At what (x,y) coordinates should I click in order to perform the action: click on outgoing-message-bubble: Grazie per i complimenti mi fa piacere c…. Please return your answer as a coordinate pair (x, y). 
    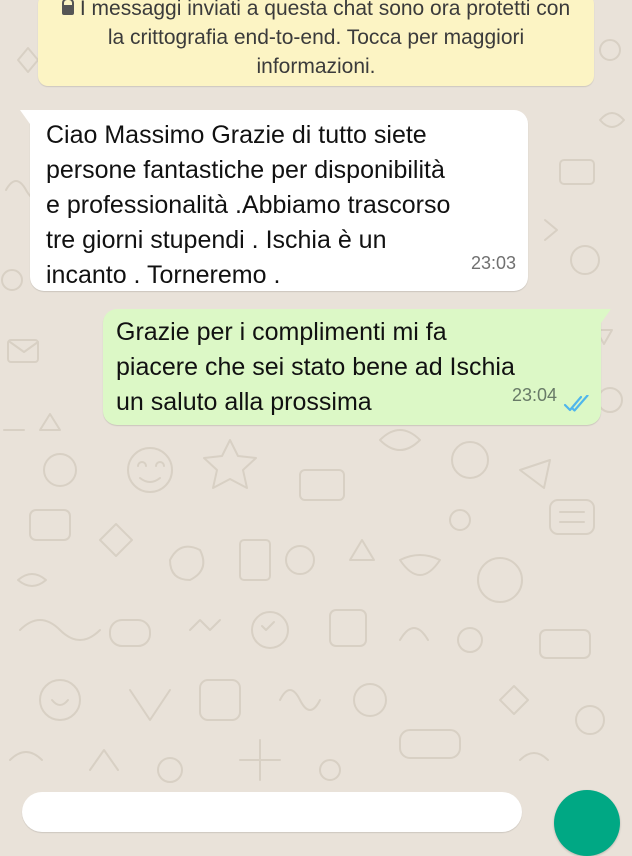
    Looking at the image, I should click on (357, 367).